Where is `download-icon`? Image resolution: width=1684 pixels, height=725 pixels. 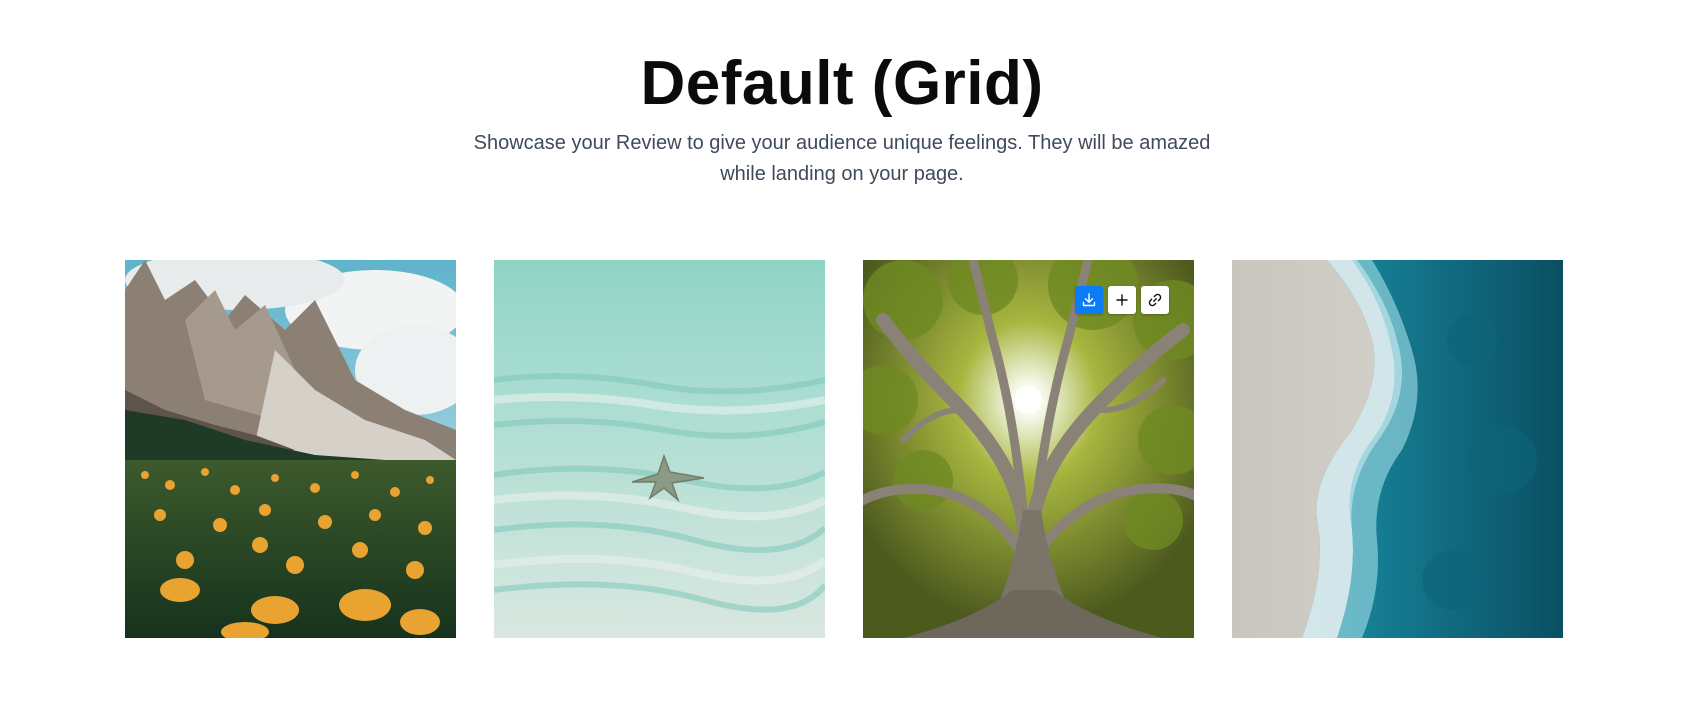 download-icon is located at coordinates (1089, 300).